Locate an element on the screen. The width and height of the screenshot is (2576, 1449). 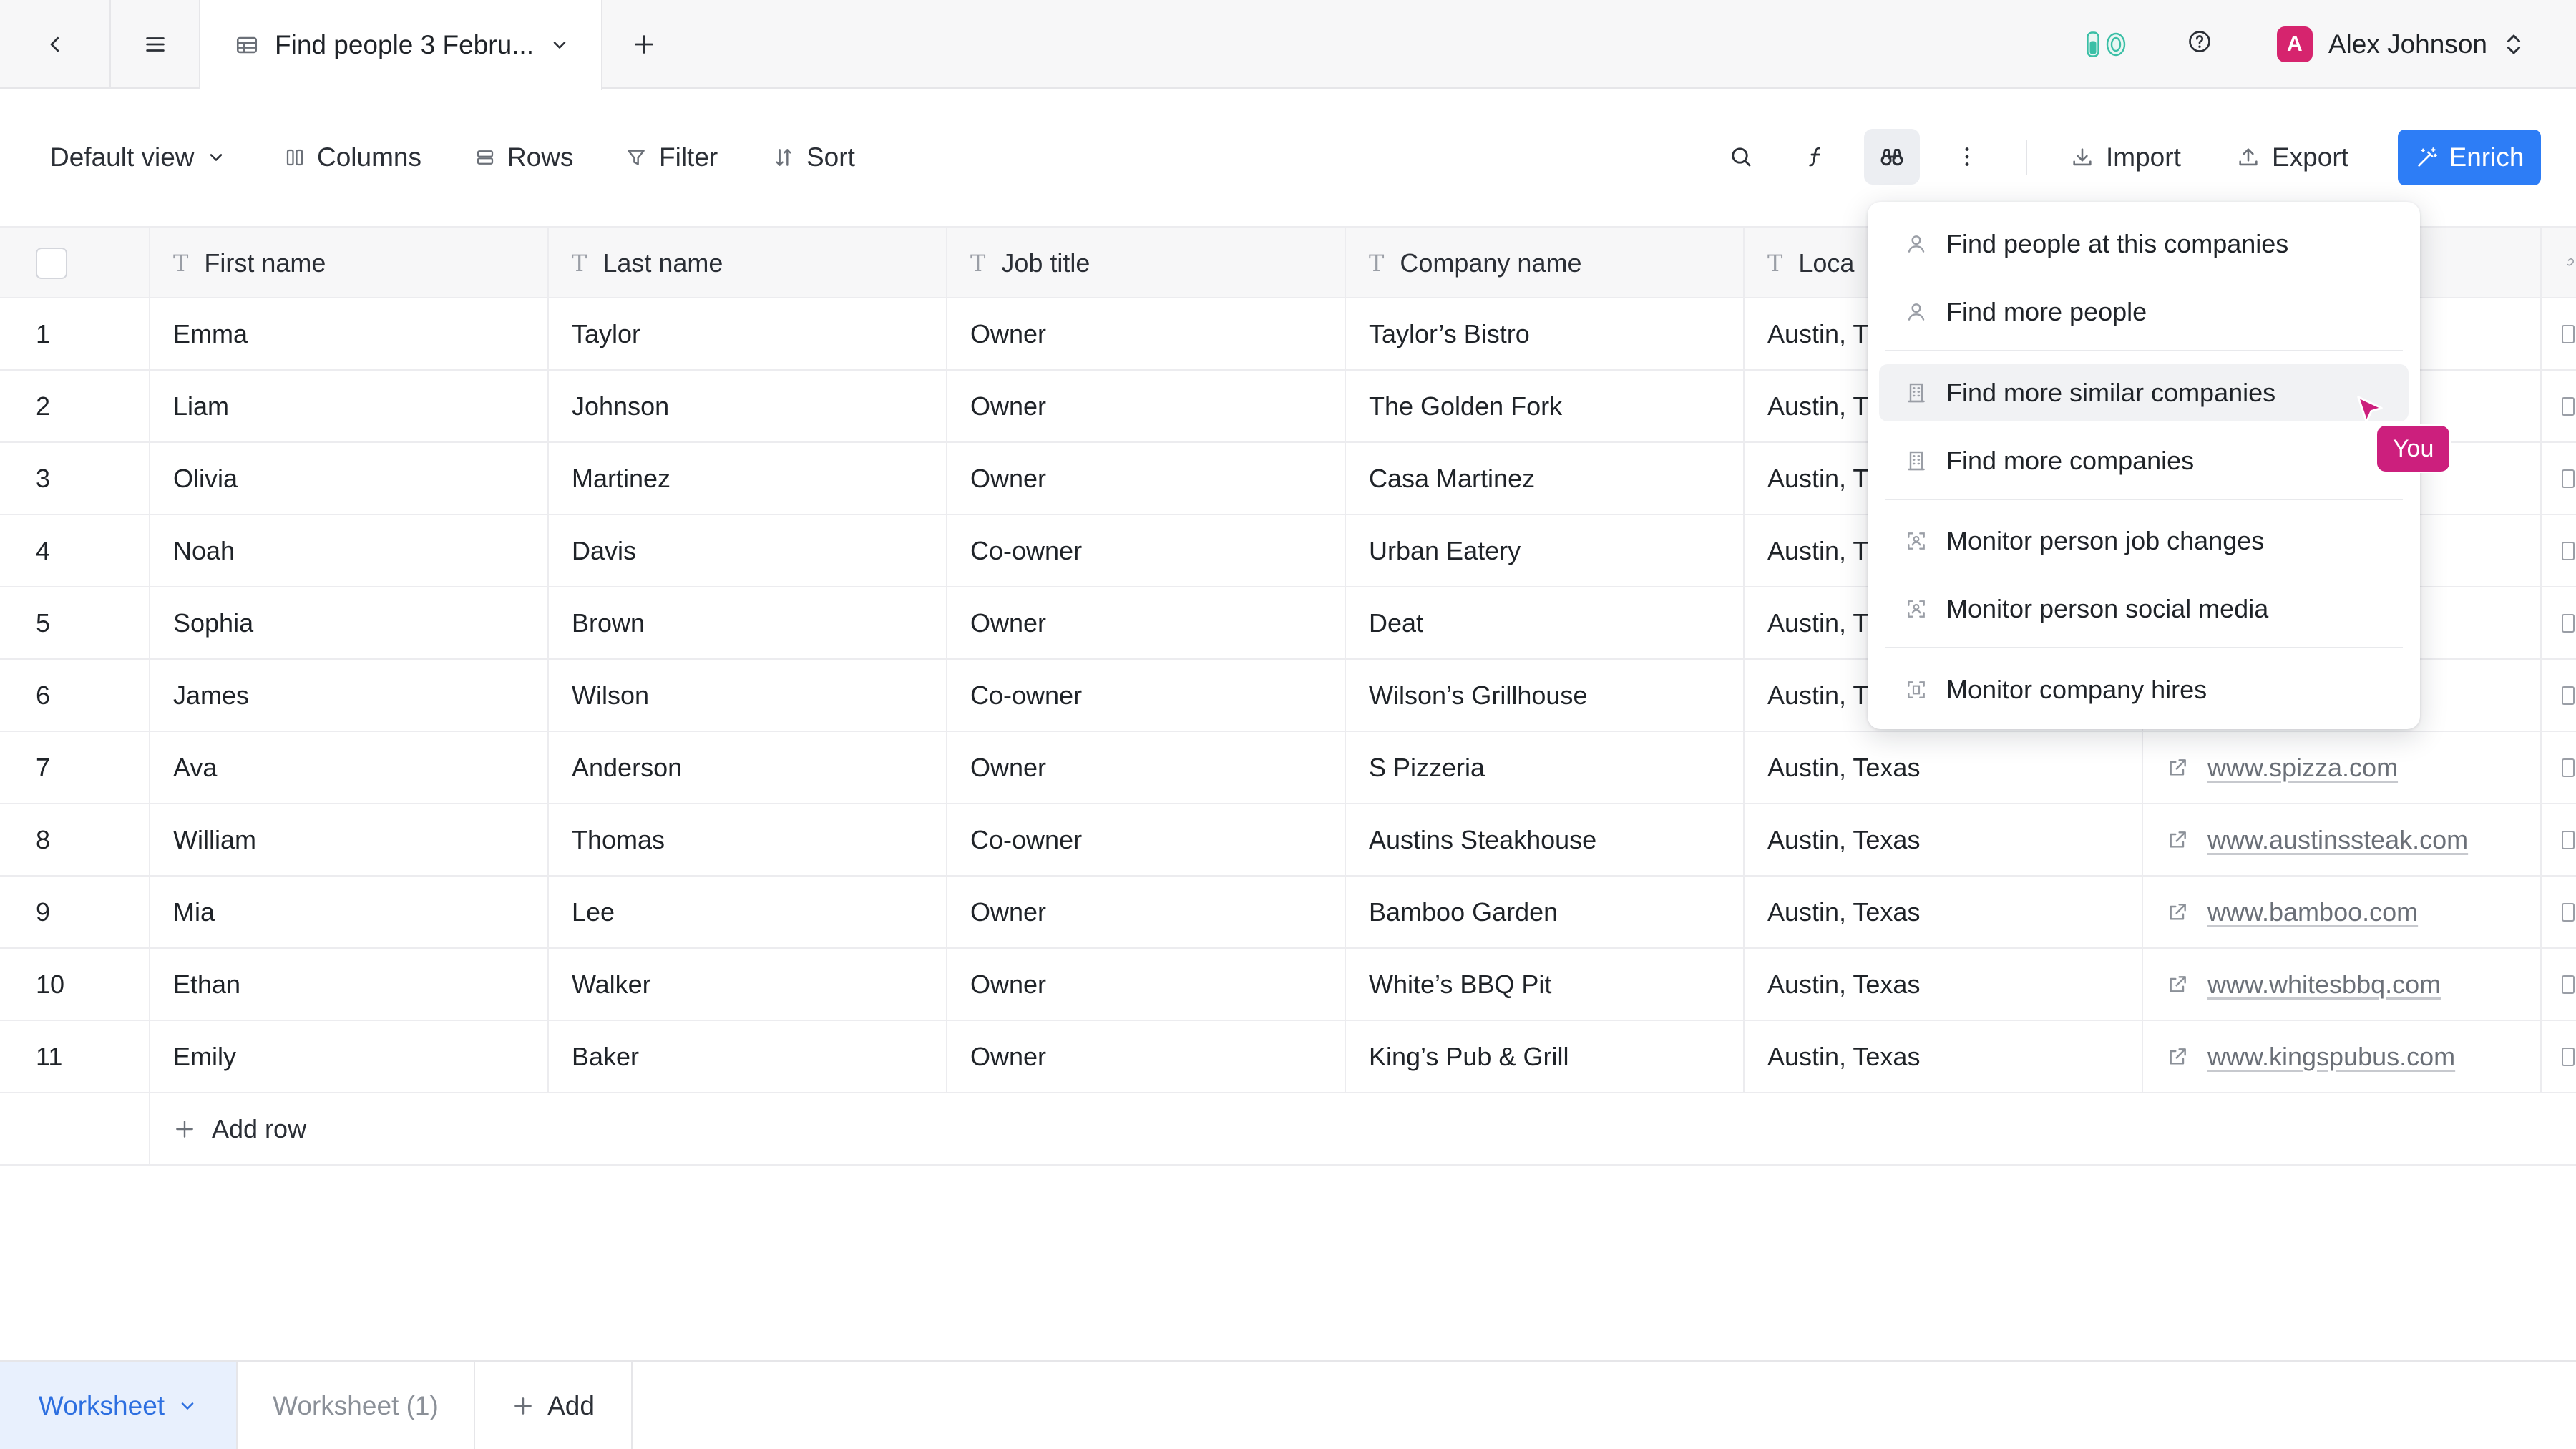
company-name-cell: Deat is located at coordinates (1546, 622).